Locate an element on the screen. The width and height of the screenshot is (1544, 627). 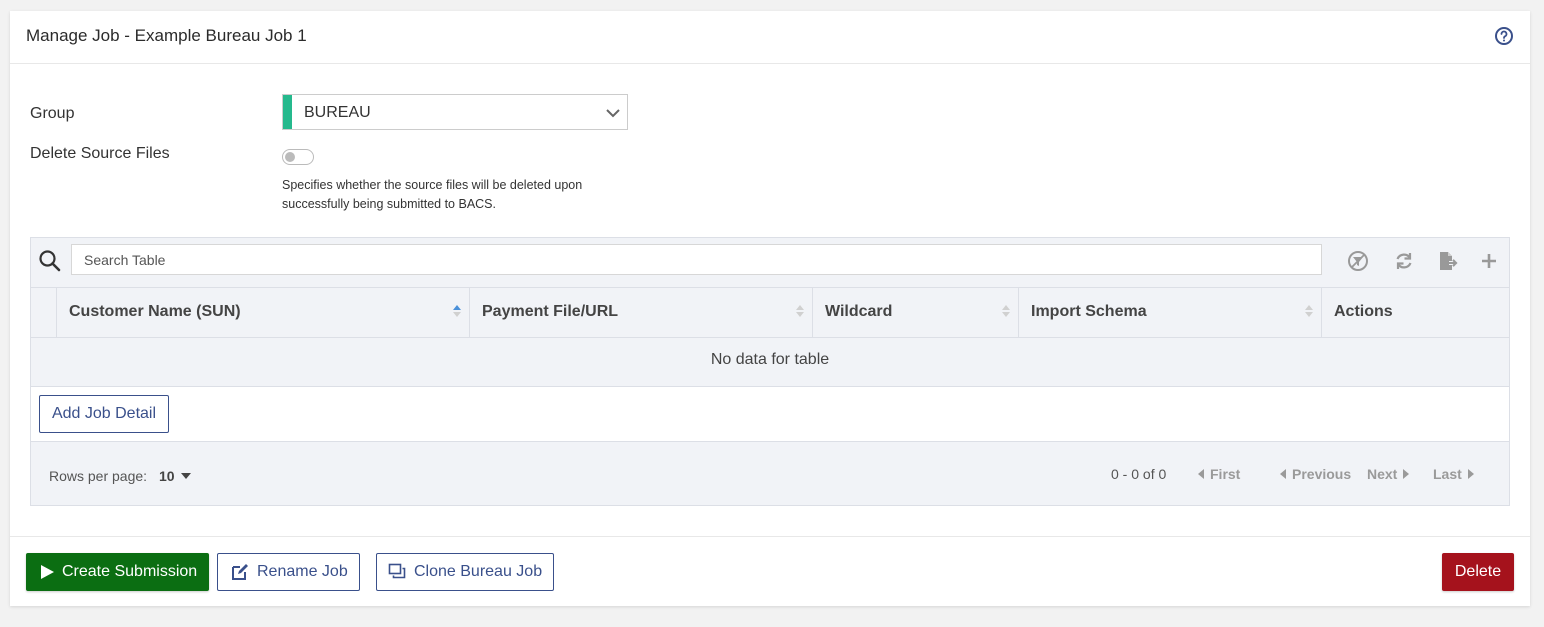
question-circle-icon is located at coordinates (1504, 36).